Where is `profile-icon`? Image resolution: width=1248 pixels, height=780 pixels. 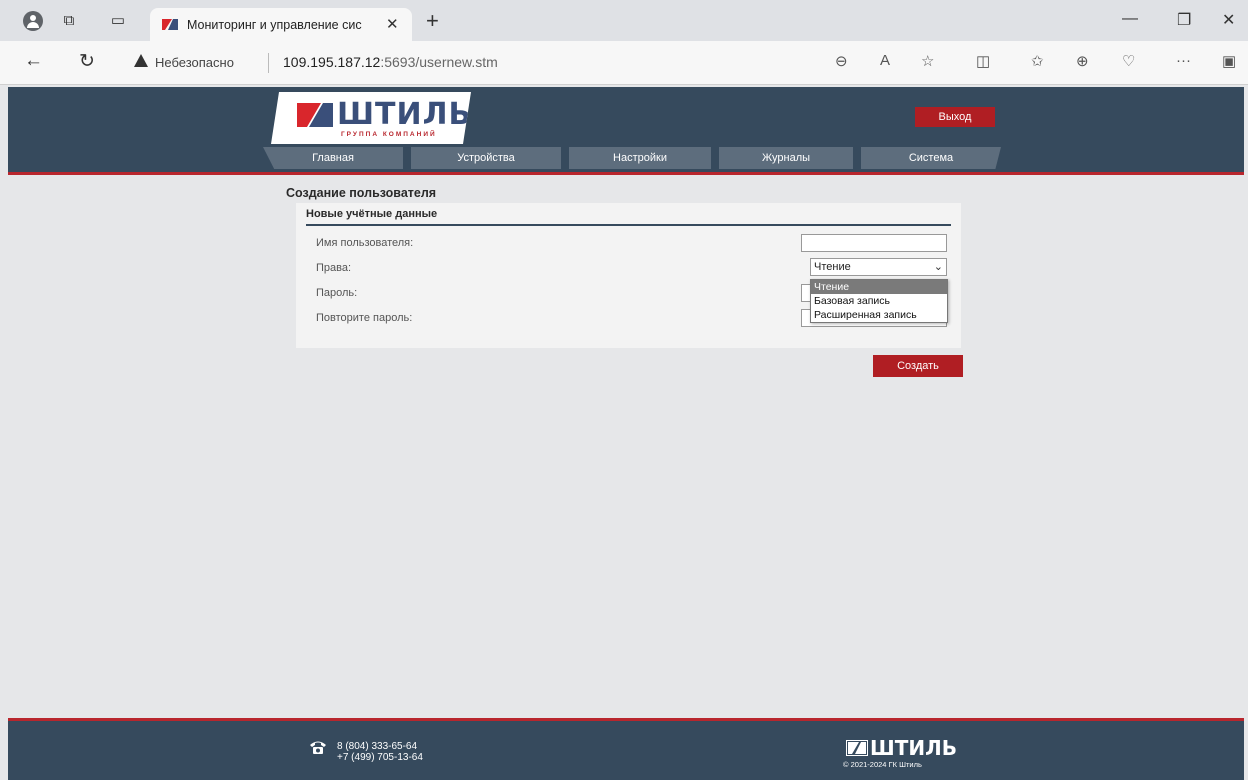 profile-icon is located at coordinates (33, 21).